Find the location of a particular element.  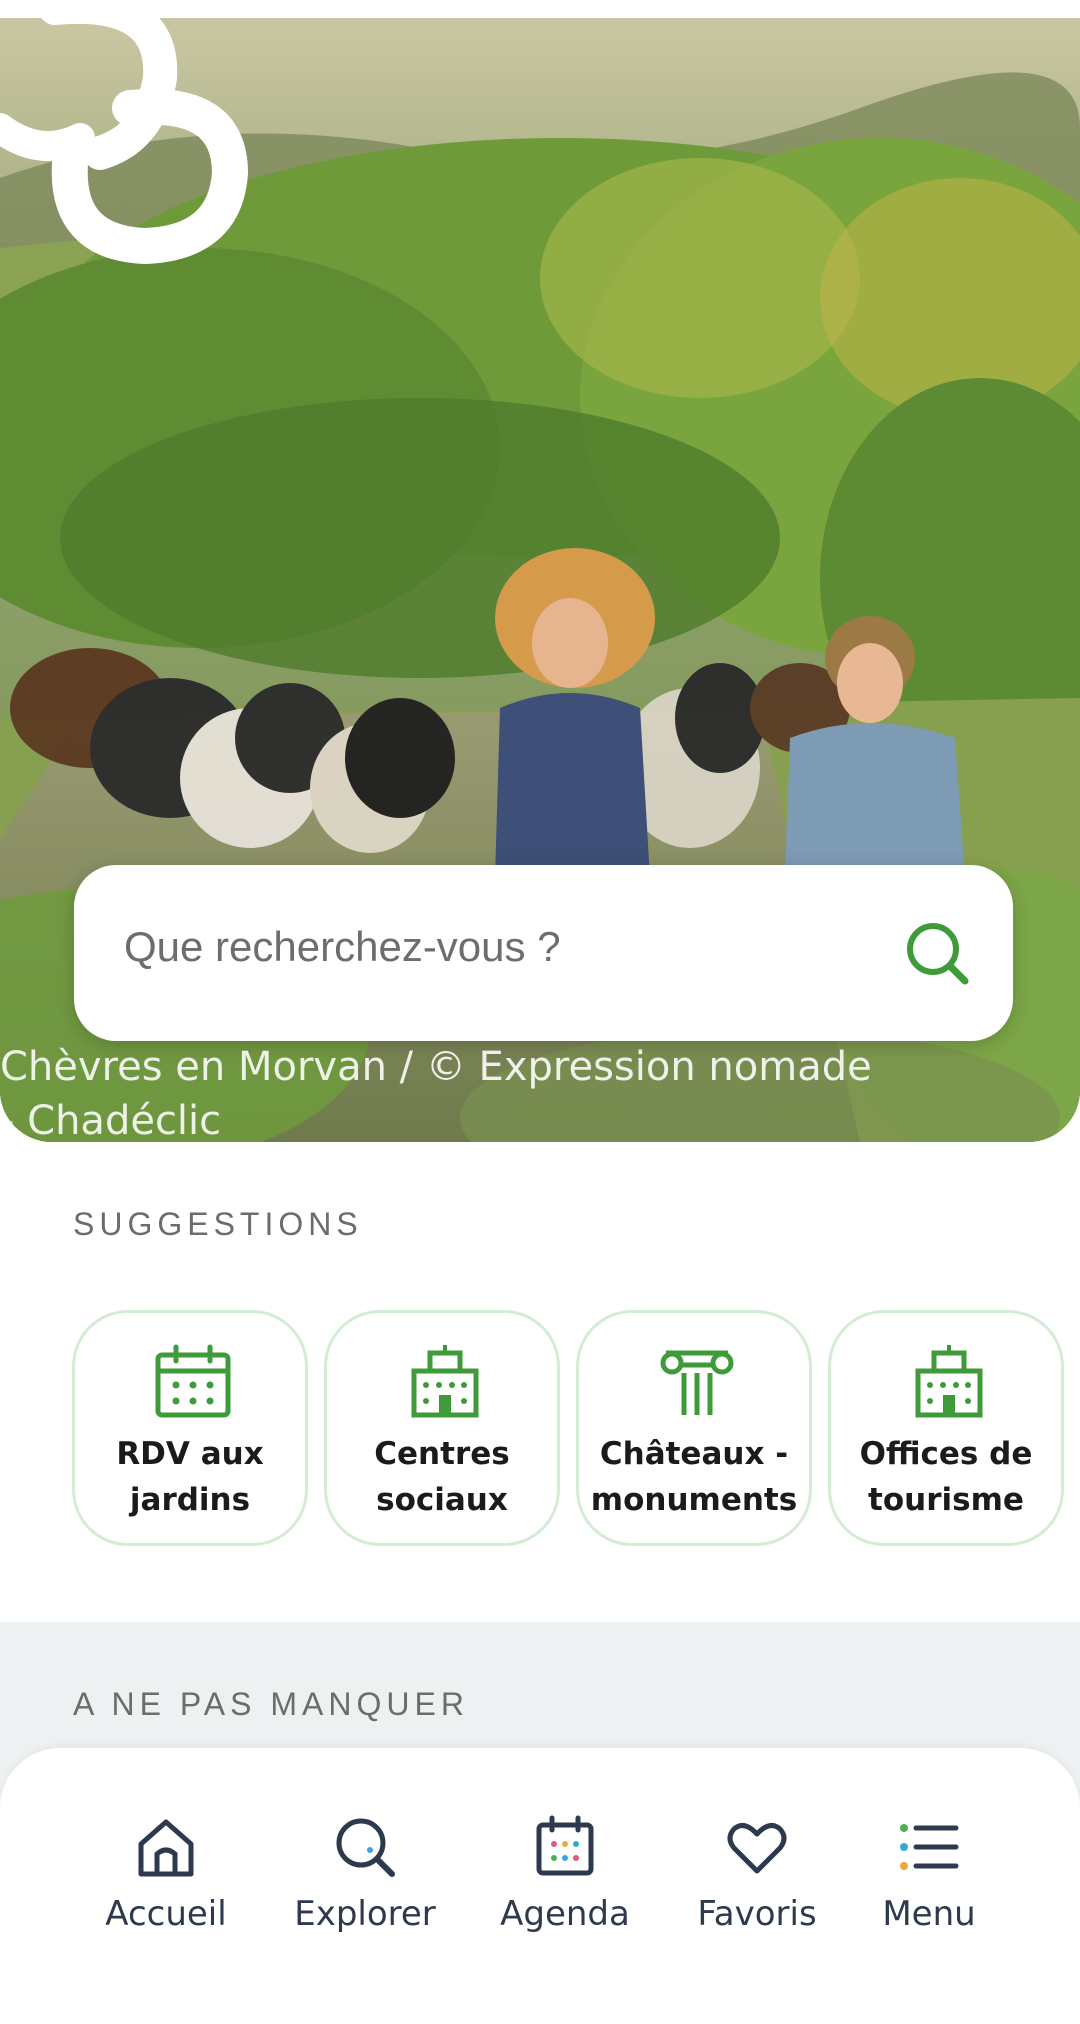

heart-icon is located at coordinates (757, 1848).